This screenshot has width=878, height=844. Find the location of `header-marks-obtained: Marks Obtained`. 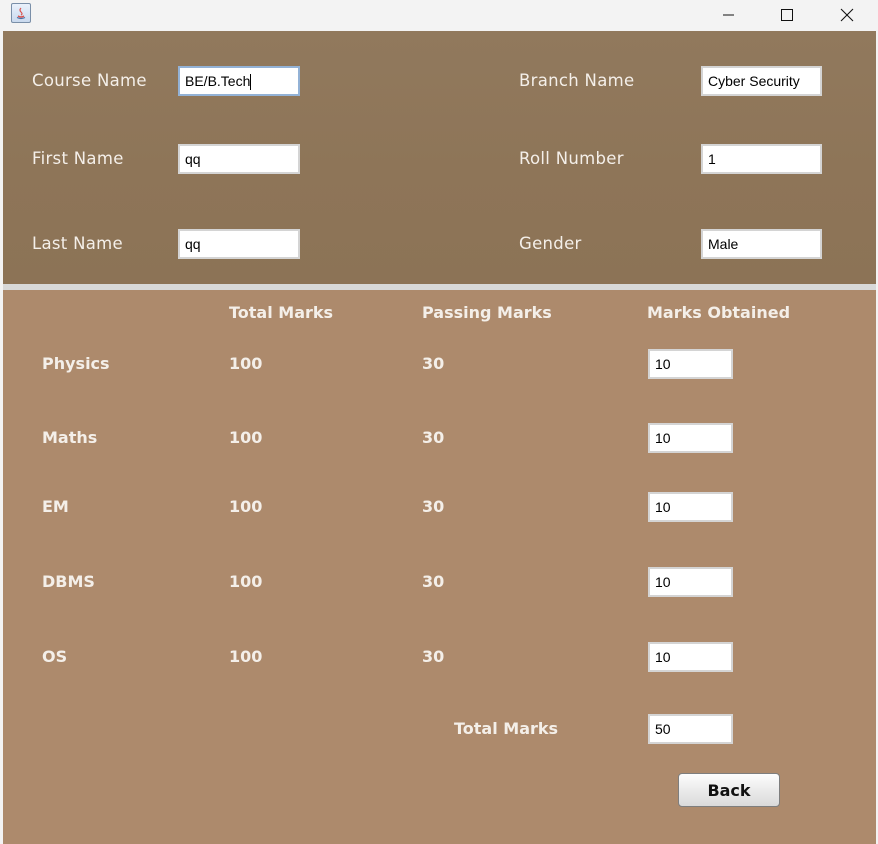

header-marks-obtained: Marks Obtained is located at coordinates (719, 312).